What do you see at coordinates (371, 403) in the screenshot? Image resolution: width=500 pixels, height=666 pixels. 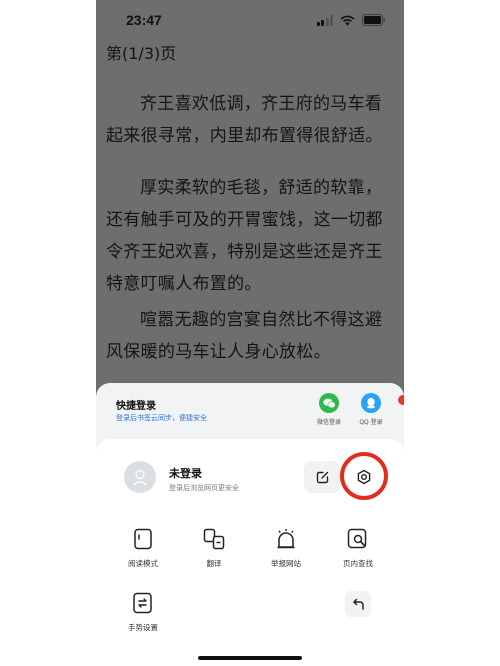 I see `qq-icon` at bounding box center [371, 403].